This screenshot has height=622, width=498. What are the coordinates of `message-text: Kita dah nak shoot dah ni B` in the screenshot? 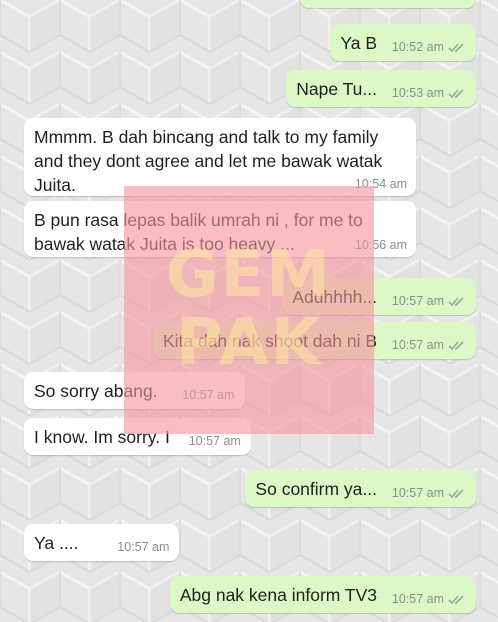 It's located at (269, 341).